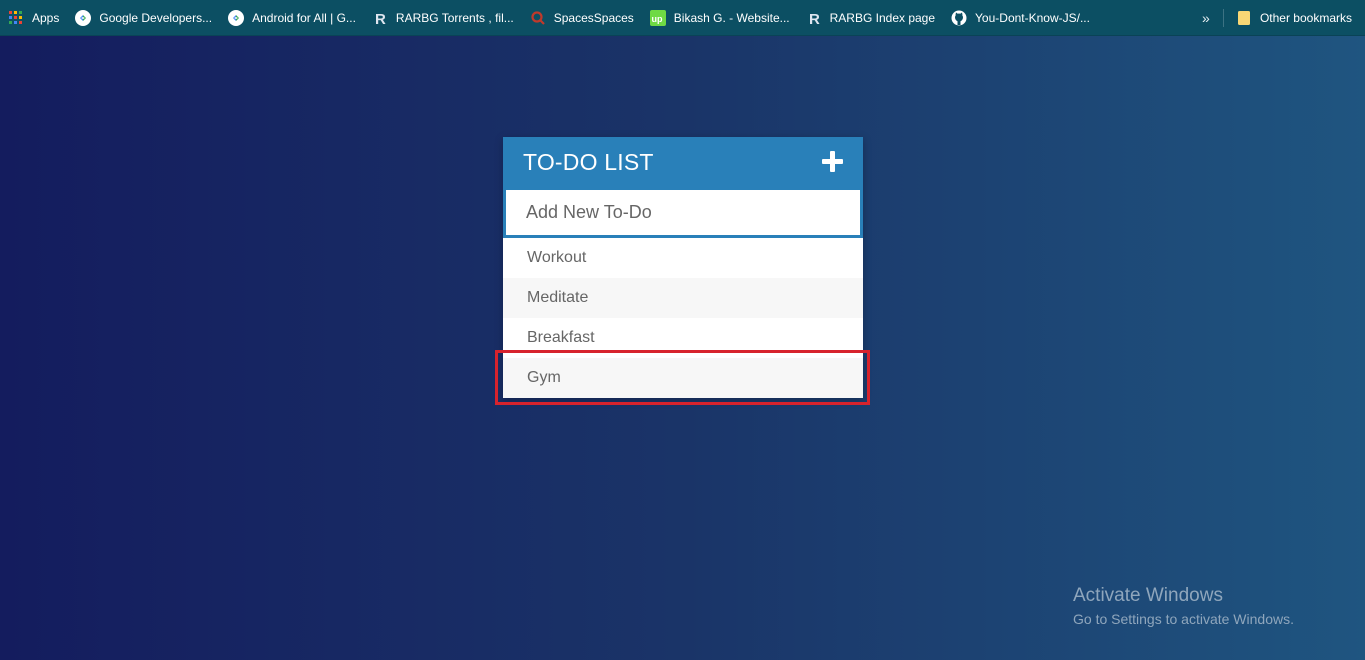  What do you see at coordinates (46, 17) in the screenshot?
I see `bookmark-label: Apps` at bounding box center [46, 17].